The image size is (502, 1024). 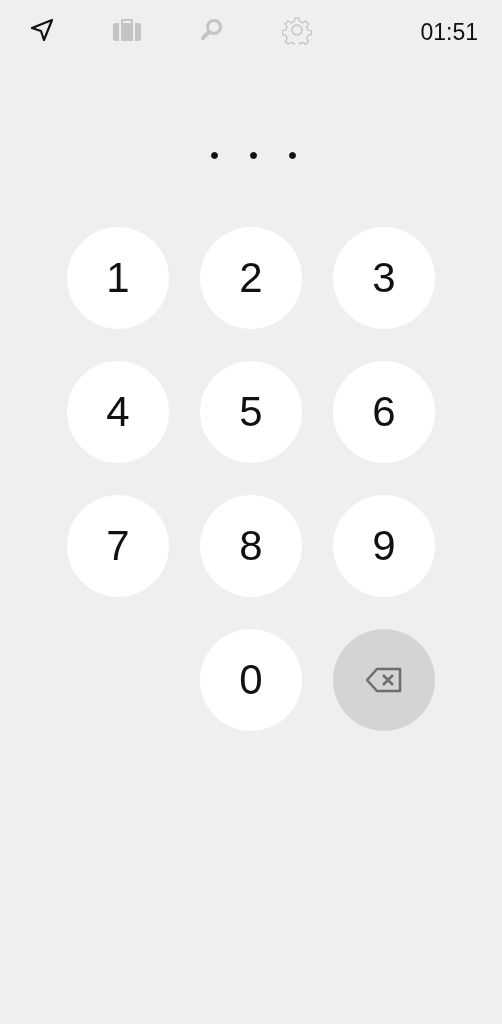 What do you see at coordinates (118, 278) in the screenshot?
I see `digit-key: 1` at bounding box center [118, 278].